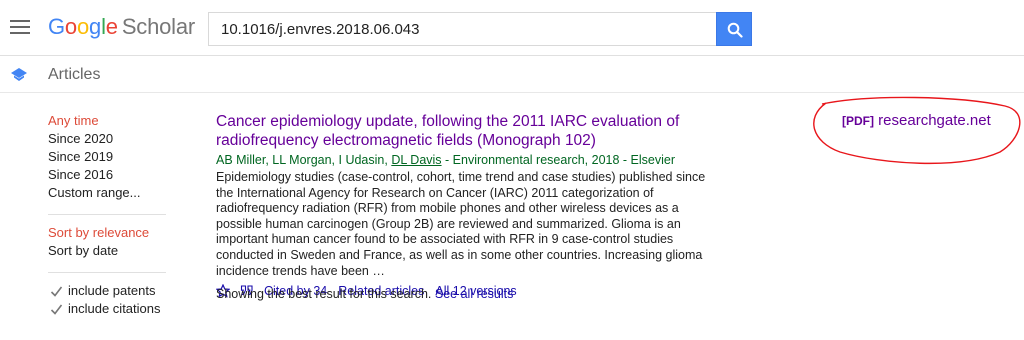  Describe the element at coordinates (74, 74) in the screenshot. I see `articles-label: Articles` at that location.